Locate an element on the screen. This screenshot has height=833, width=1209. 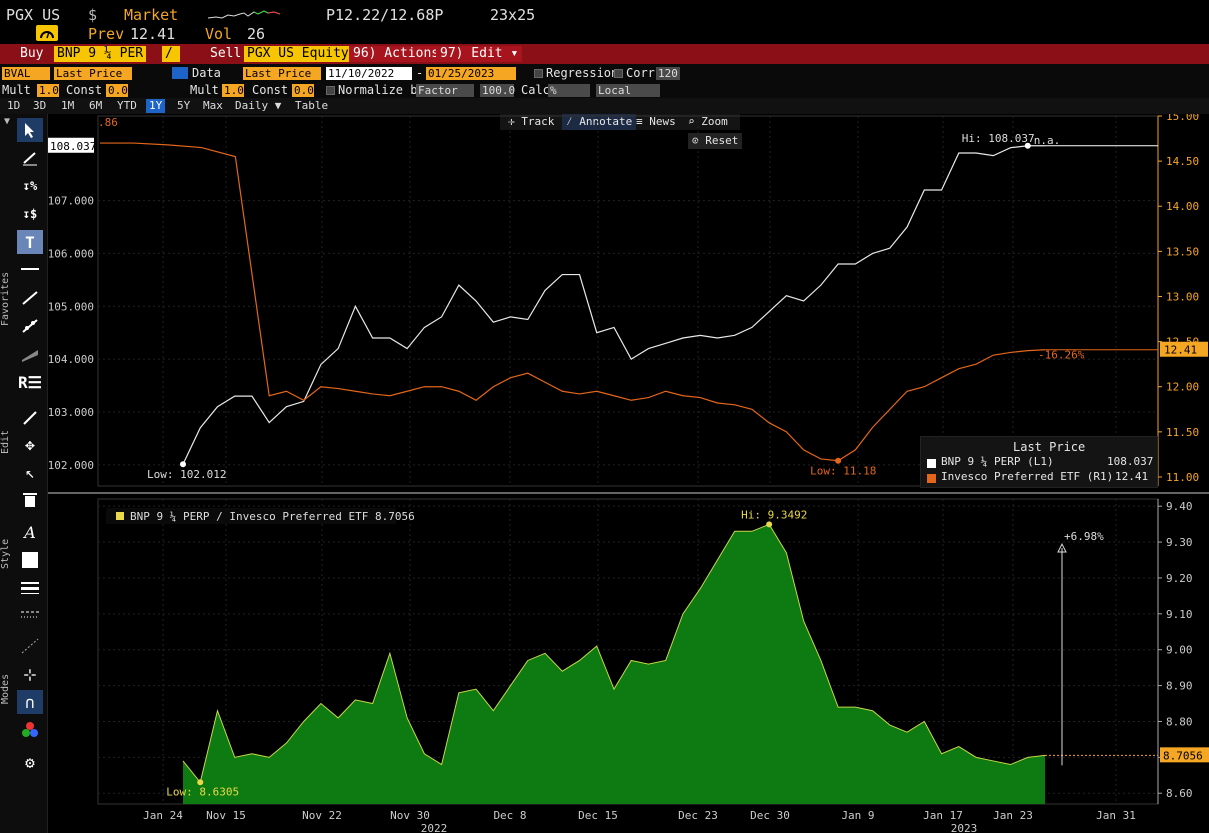
ratio-title-swatch is located at coordinates (120, 516).